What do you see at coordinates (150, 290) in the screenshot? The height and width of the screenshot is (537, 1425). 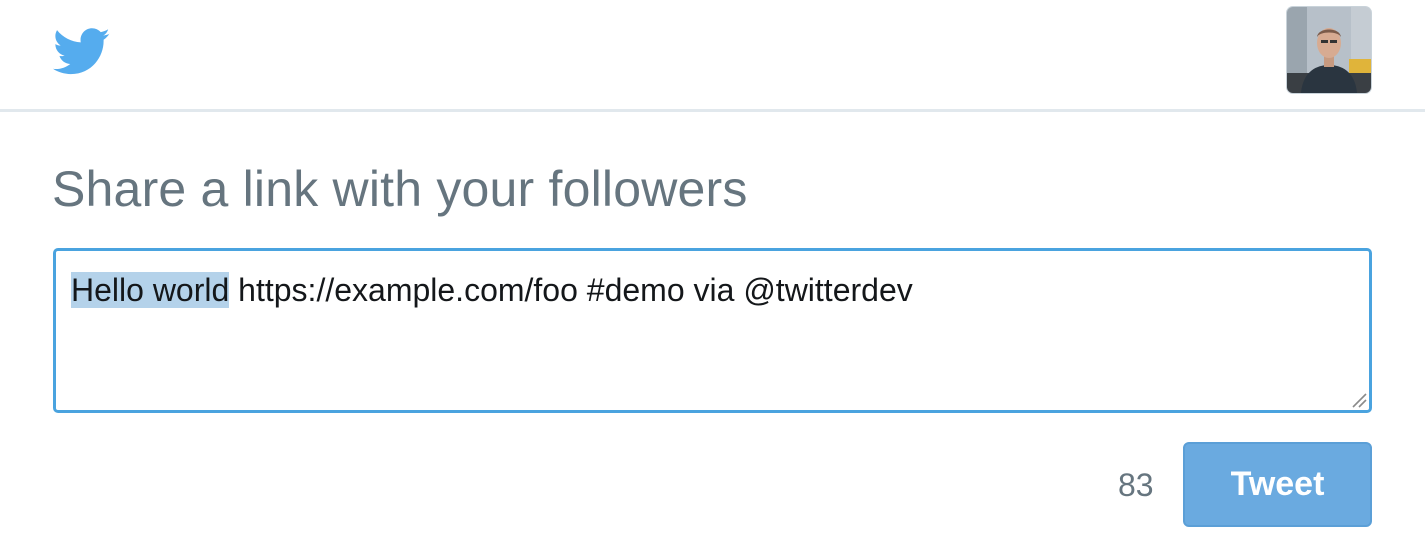 I see `selected-text: Hello world` at bounding box center [150, 290].